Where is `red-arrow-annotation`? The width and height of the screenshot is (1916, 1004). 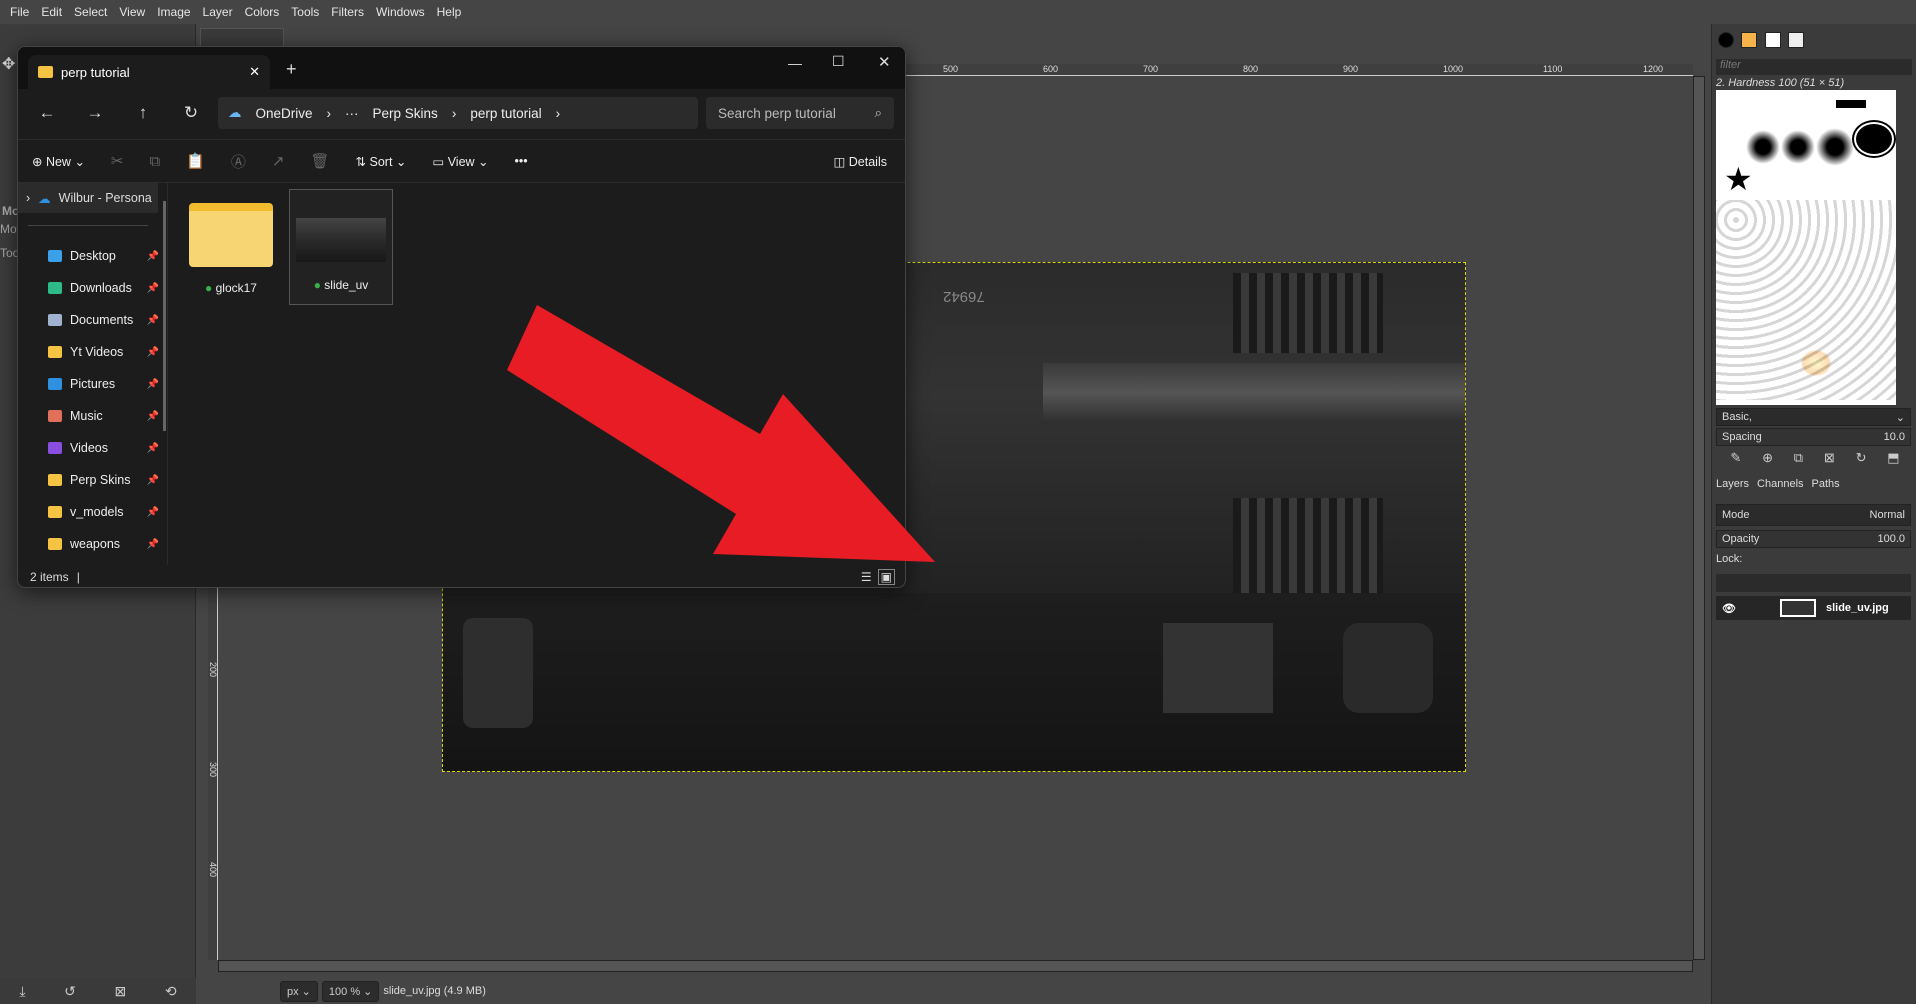 red-arrow-annotation is located at coordinates (721, 433).